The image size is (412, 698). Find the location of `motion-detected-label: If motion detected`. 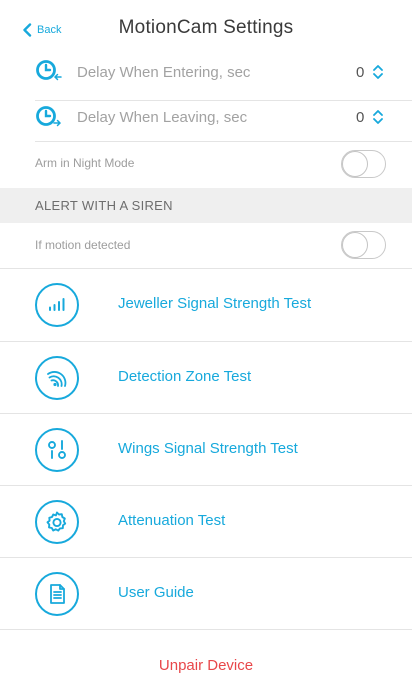

motion-detected-label: If motion detected is located at coordinates (83, 245).